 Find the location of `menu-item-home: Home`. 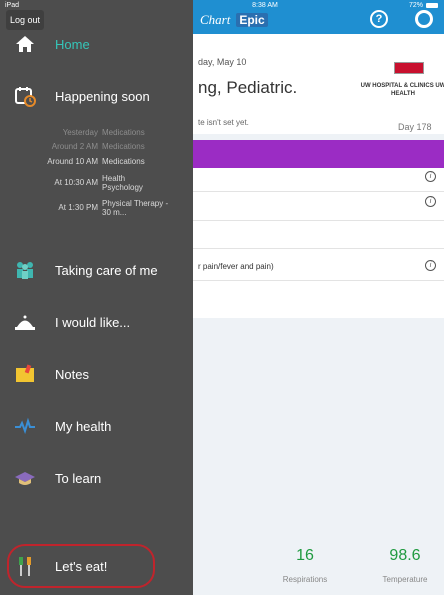

menu-item-home: Home is located at coordinates (96, 44).